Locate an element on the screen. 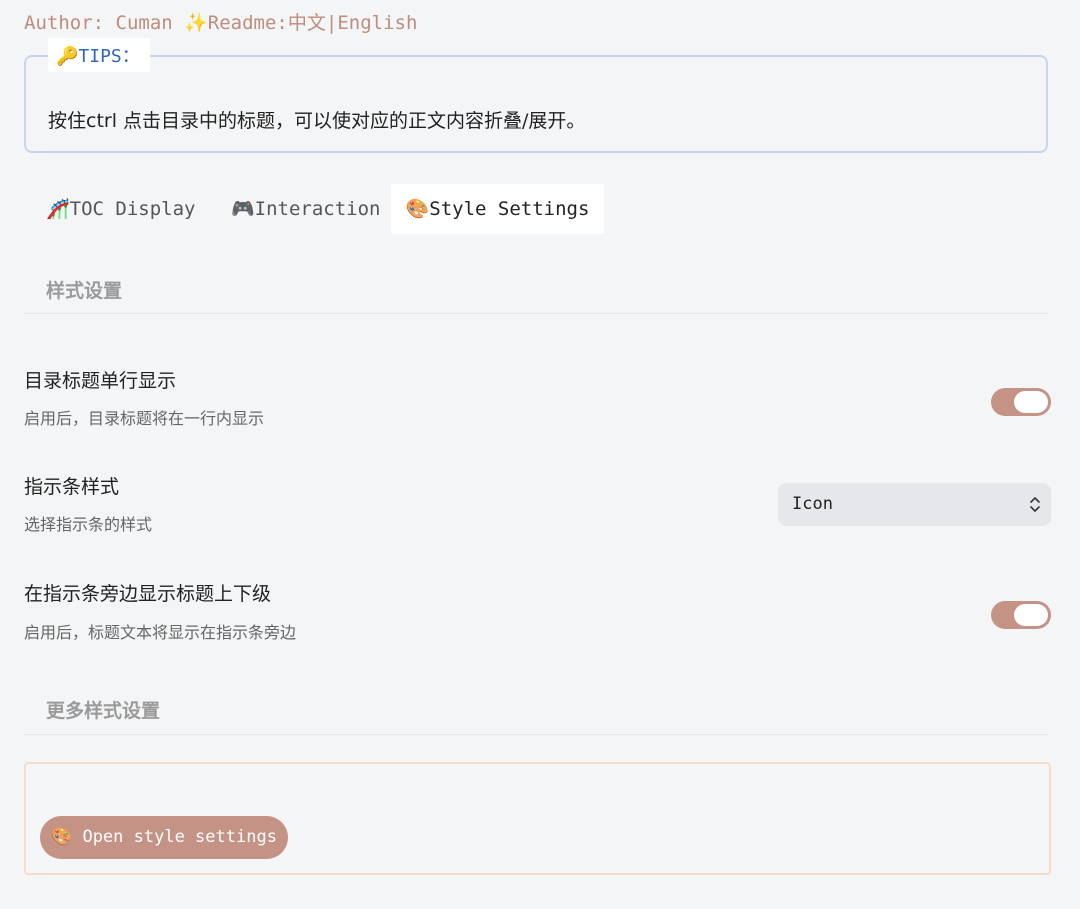 The image size is (1080, 909). setting-desc-heading-levels: 启用后，标题文本将显示在指示条旁边 is located at coordinates (160, 632).